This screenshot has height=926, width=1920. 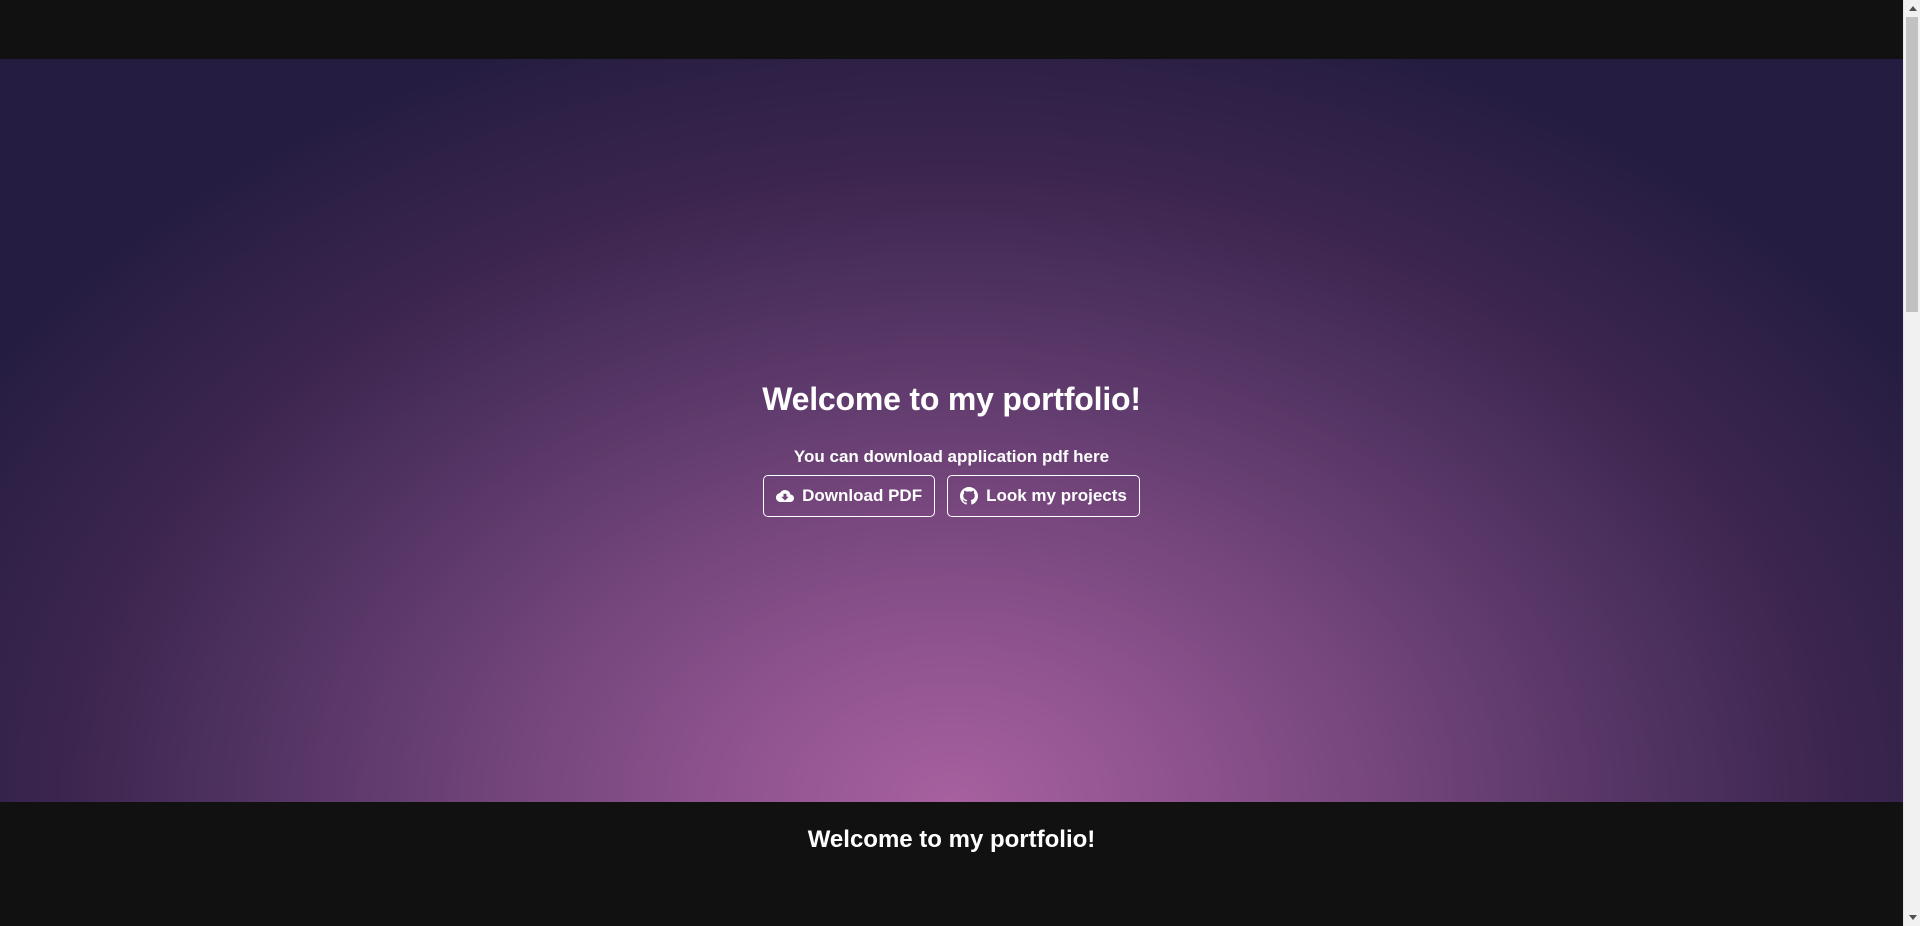 What do you see at coordinates (1911, 463) in the screenshot?
I see `vertical-scrollbar` at bounding box center [1911, 463].